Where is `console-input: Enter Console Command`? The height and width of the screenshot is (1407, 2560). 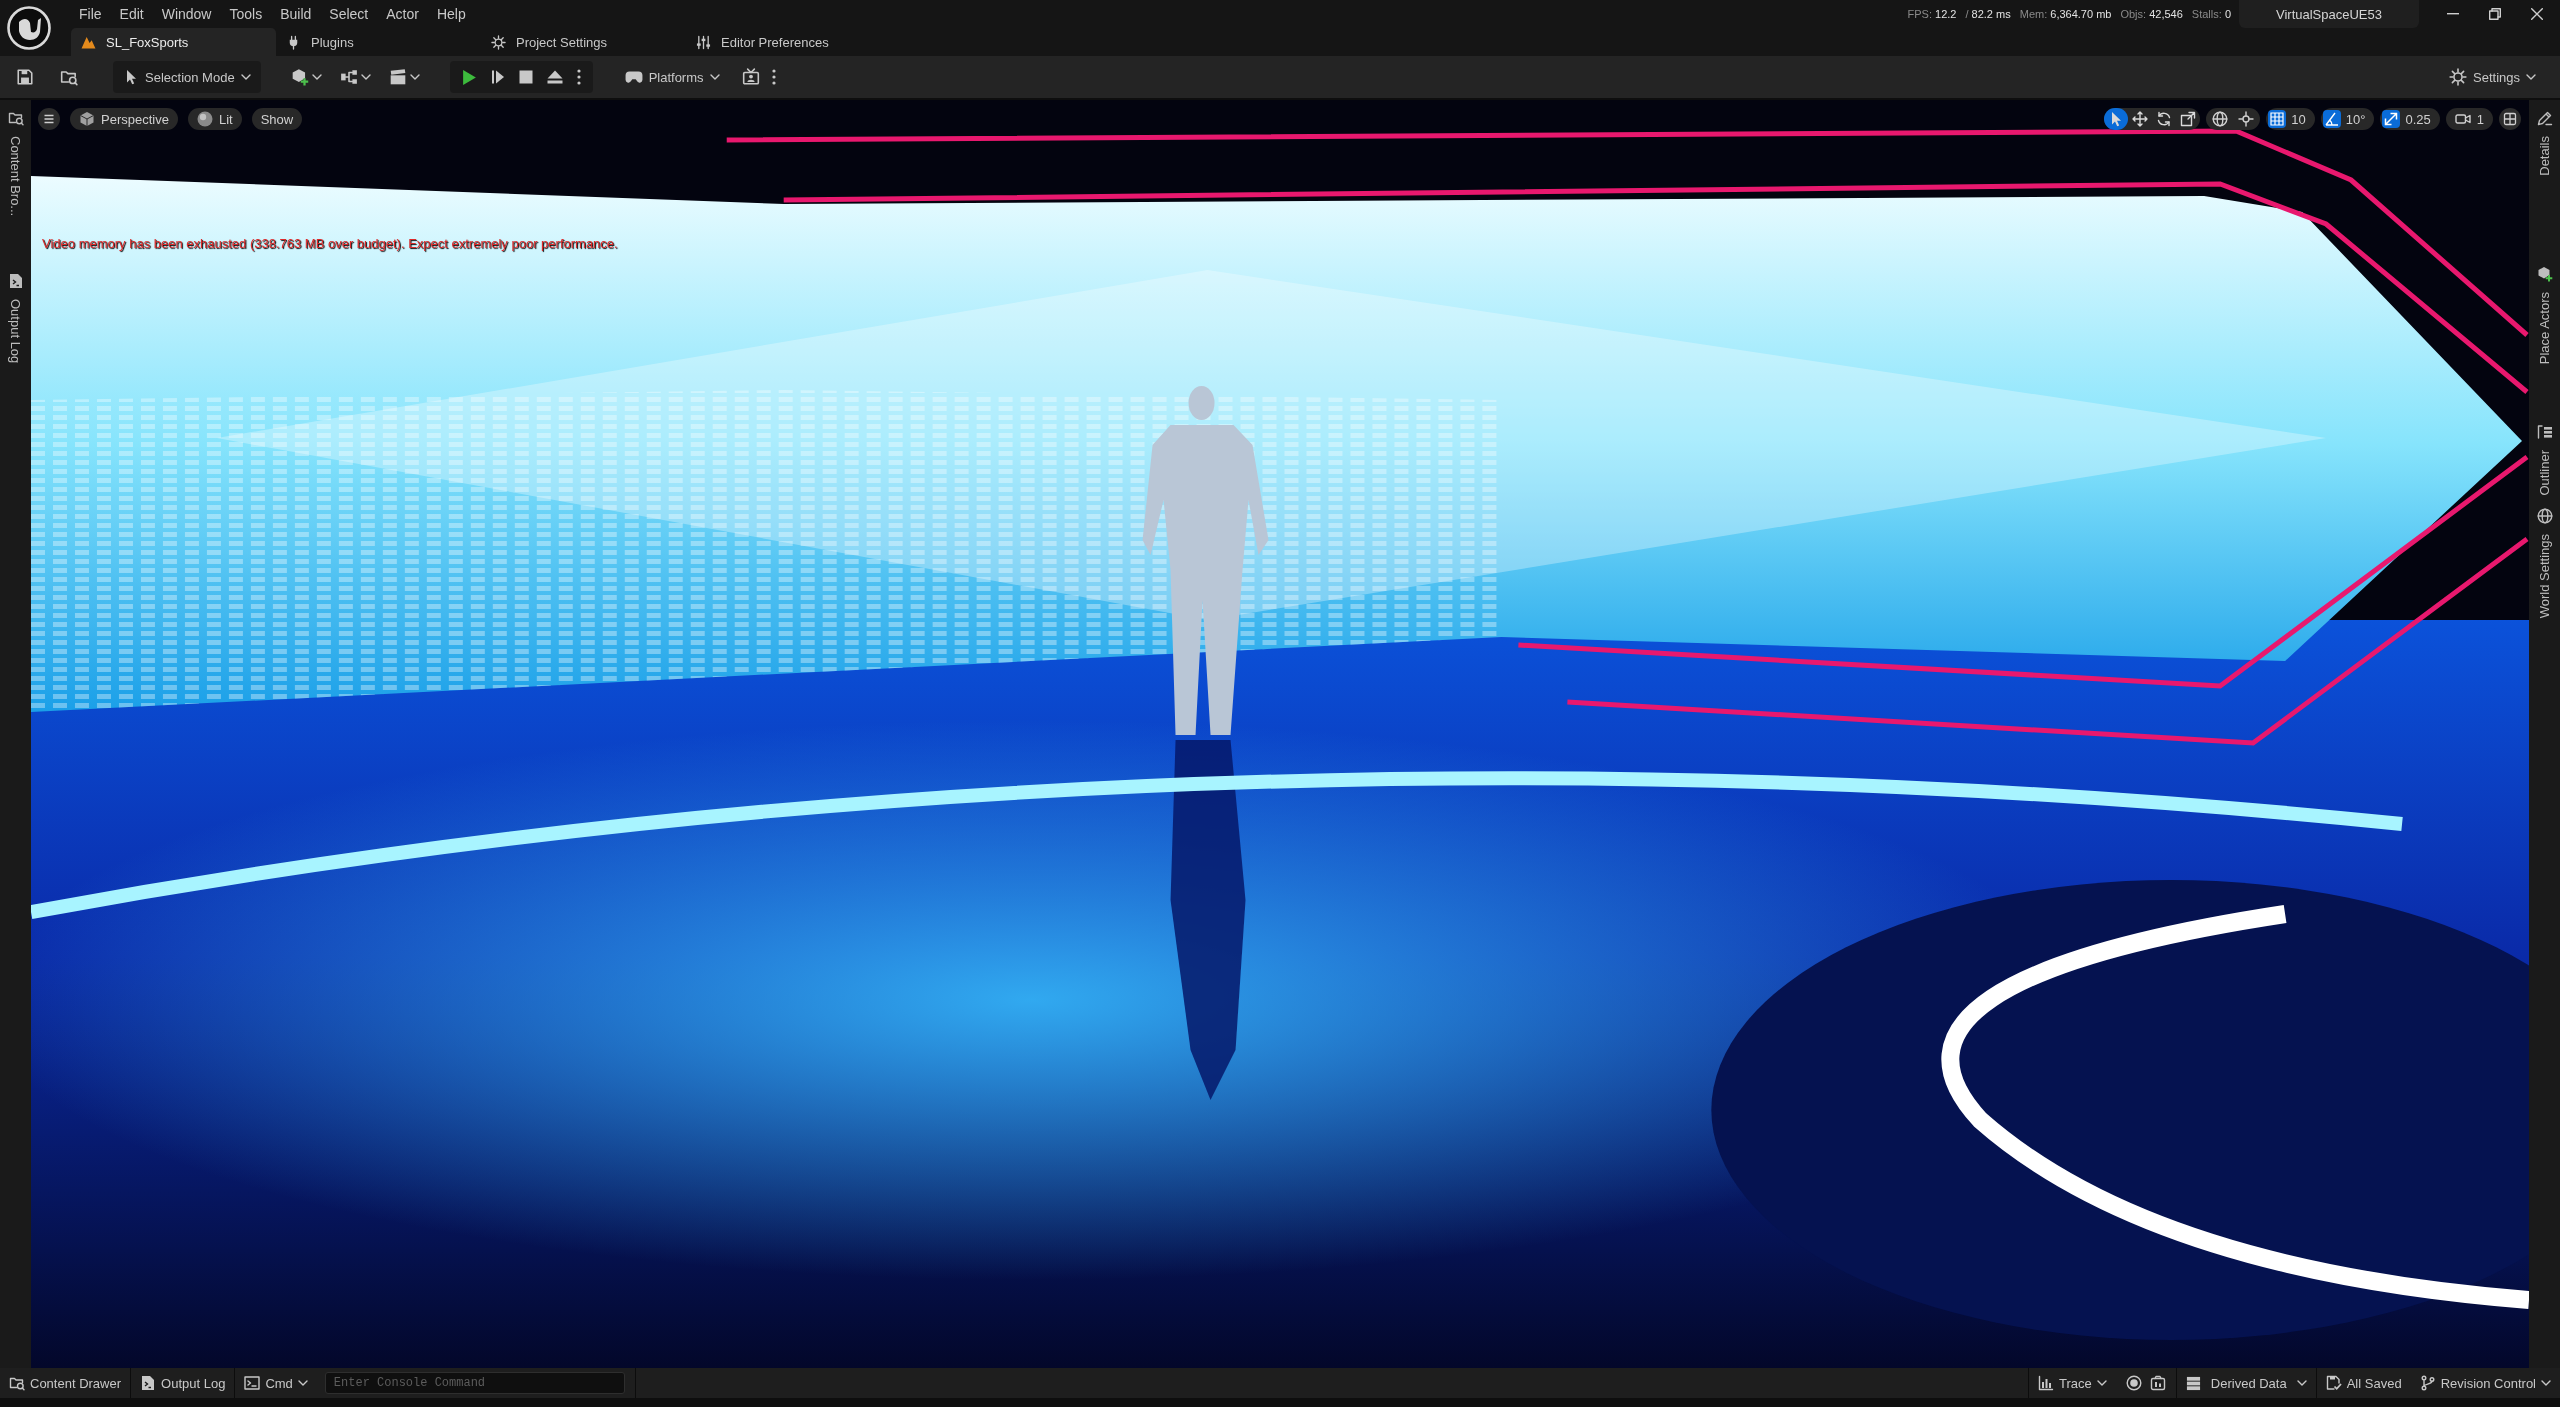
console-input: Enter Console Command is located at coordinates (474, 1383).